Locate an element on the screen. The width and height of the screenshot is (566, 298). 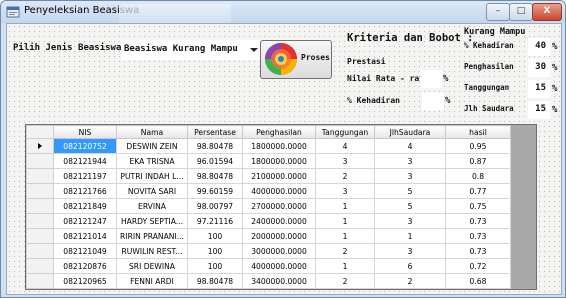
cell-nama: SRI DEWINA is located at coordinates (152, 266).